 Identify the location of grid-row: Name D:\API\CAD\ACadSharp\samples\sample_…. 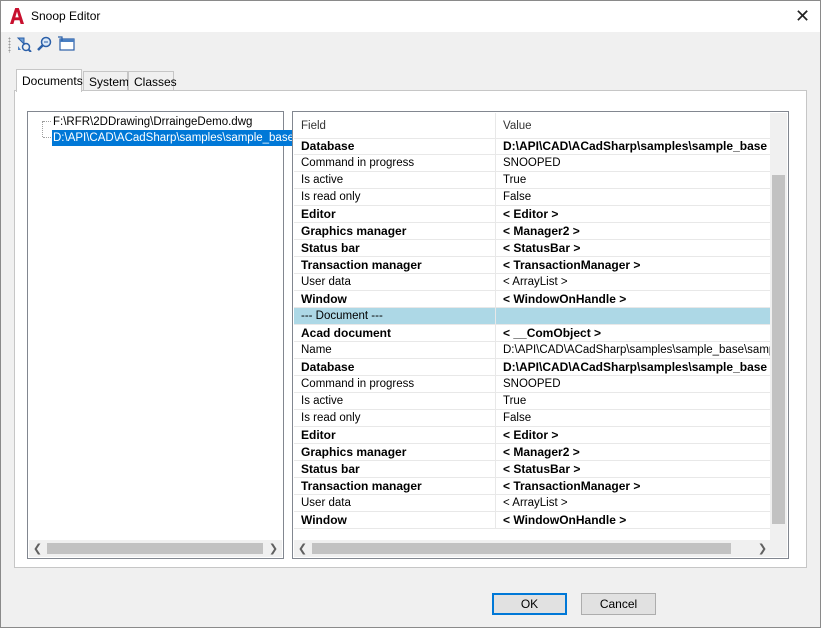
(532, 350).